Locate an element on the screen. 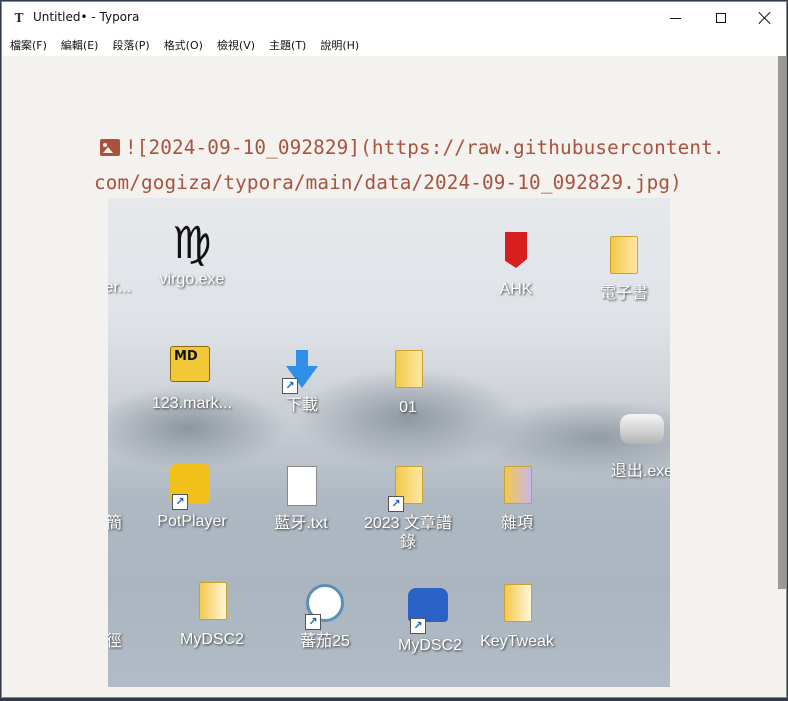 This screenshot has width=788, height=701. desktop-icon-bluetooth-txt: 藍牙.txt is located at coordinates (301, 499).